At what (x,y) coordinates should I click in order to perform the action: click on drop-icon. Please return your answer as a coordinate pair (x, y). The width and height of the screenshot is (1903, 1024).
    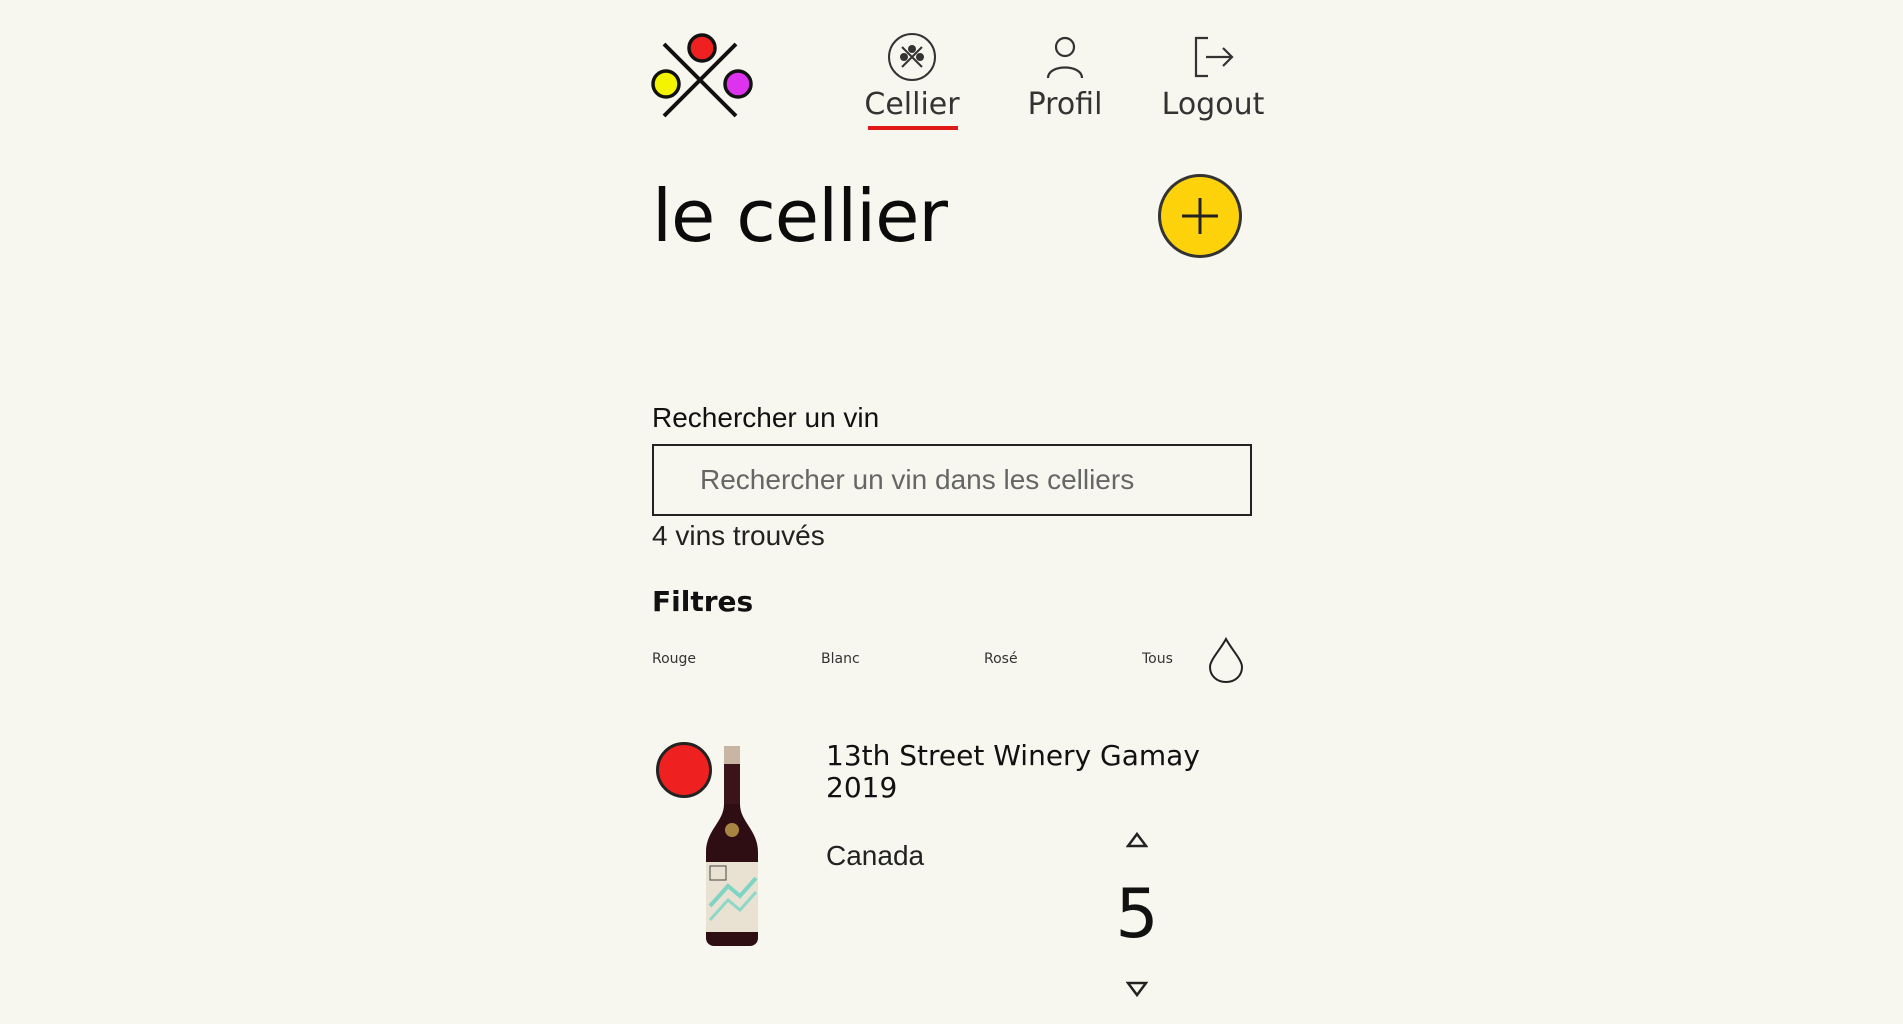
    Looking at the image, I should click on (1226, 660).